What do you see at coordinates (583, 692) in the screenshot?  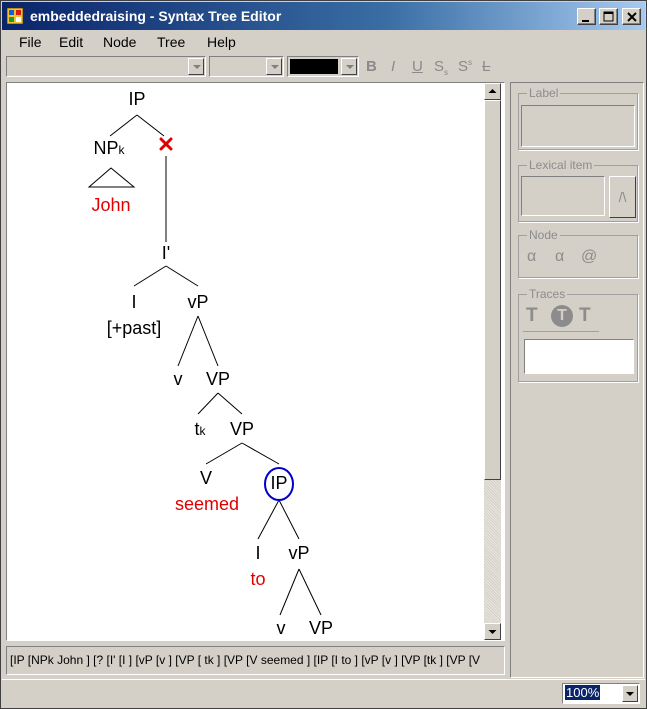 I see `zoom-value: 100%` at bounding box center [583, 692].